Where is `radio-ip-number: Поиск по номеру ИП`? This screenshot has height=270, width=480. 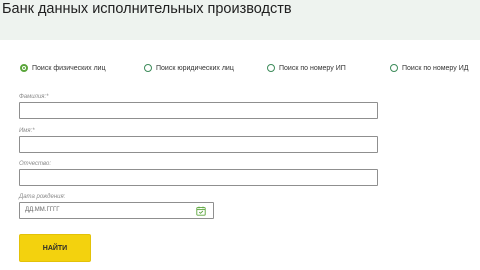
radio-ip-number: Поиск по номеру ИП is located at coordinates (306, 68).